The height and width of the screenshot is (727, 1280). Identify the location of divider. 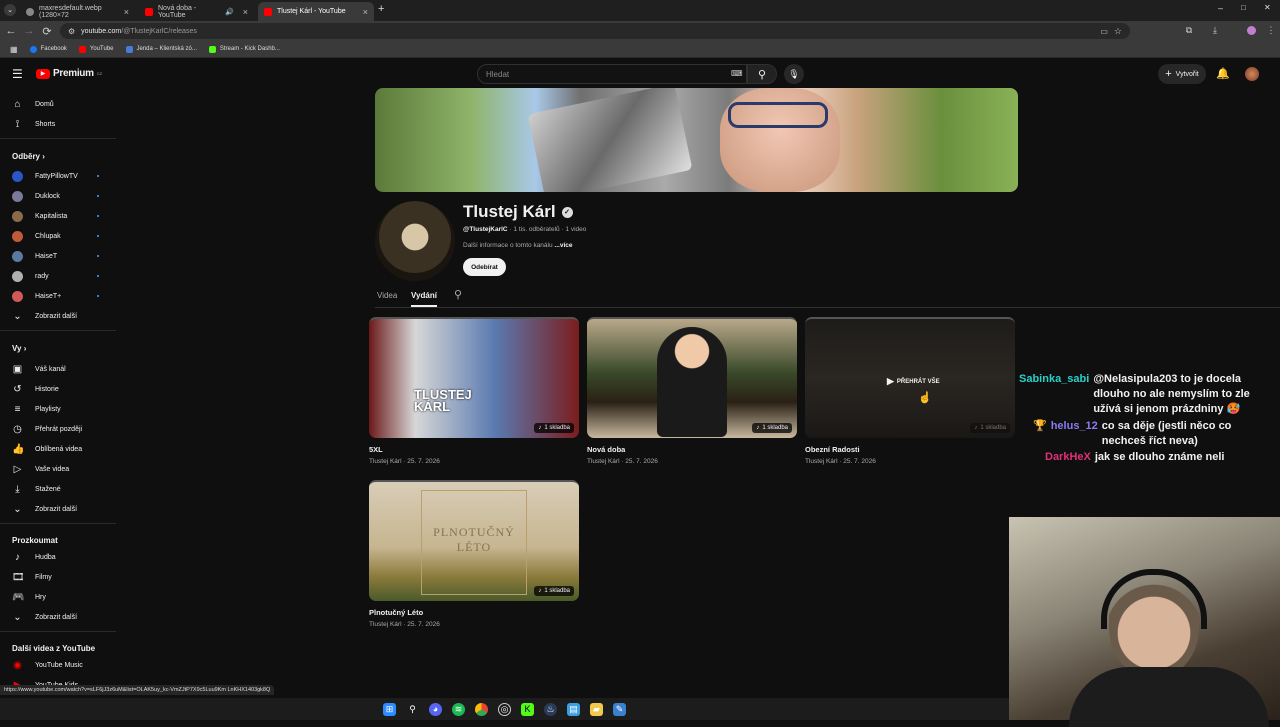
(58, 523).